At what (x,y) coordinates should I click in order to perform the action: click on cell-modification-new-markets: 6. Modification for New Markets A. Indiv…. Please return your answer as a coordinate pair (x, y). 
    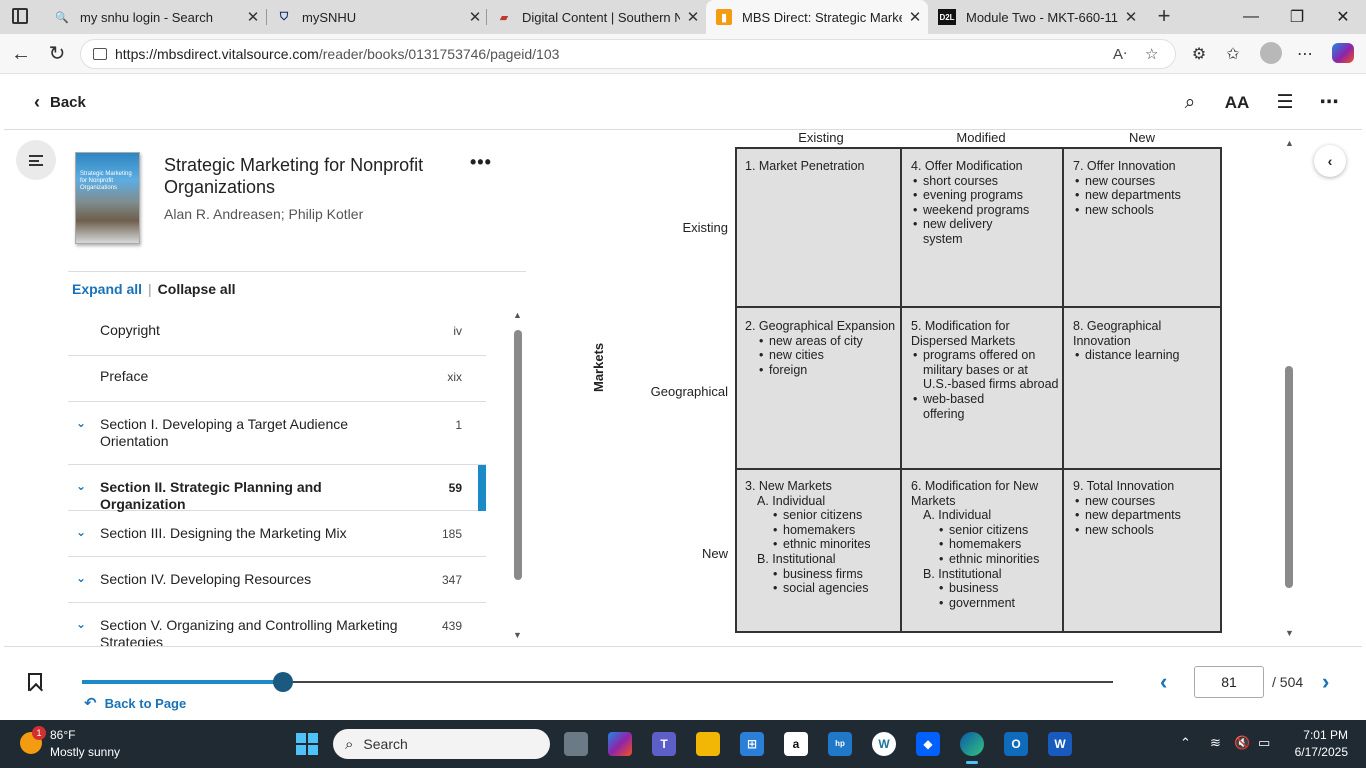
    Looking at the image, I should click on (986, 544).